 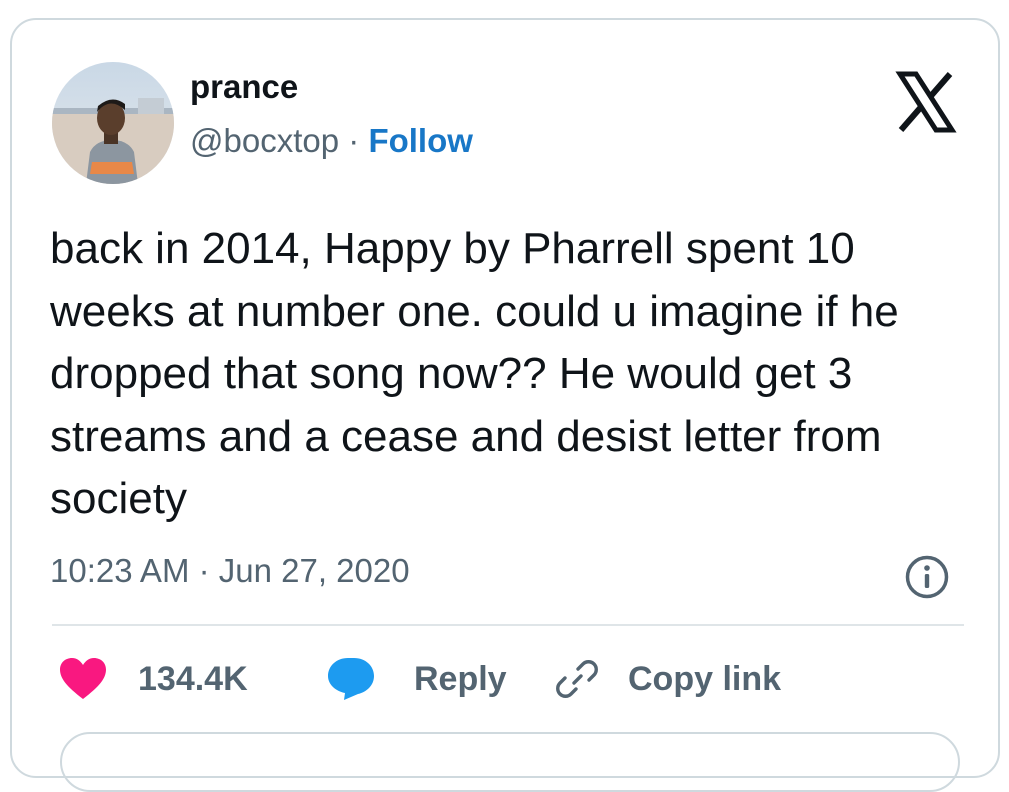 What do you see at coordinates (510, 762) in the screenshot?
I see `read-replies-button` at bounding box center [510, 762].